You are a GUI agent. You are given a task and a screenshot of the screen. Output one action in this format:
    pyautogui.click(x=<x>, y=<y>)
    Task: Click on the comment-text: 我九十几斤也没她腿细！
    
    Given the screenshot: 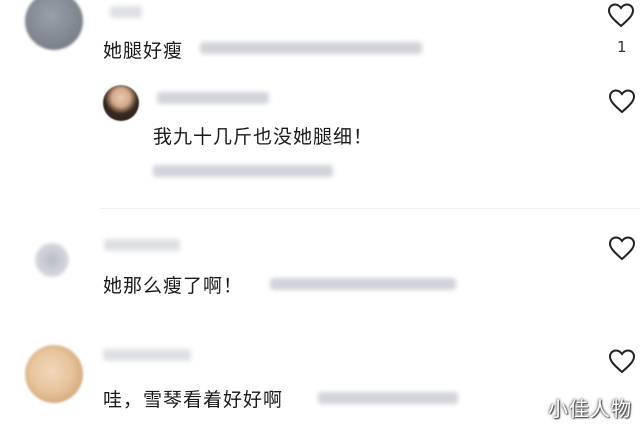 What is the action you would take?
    pyautogui.click(x=263, y=137)
    